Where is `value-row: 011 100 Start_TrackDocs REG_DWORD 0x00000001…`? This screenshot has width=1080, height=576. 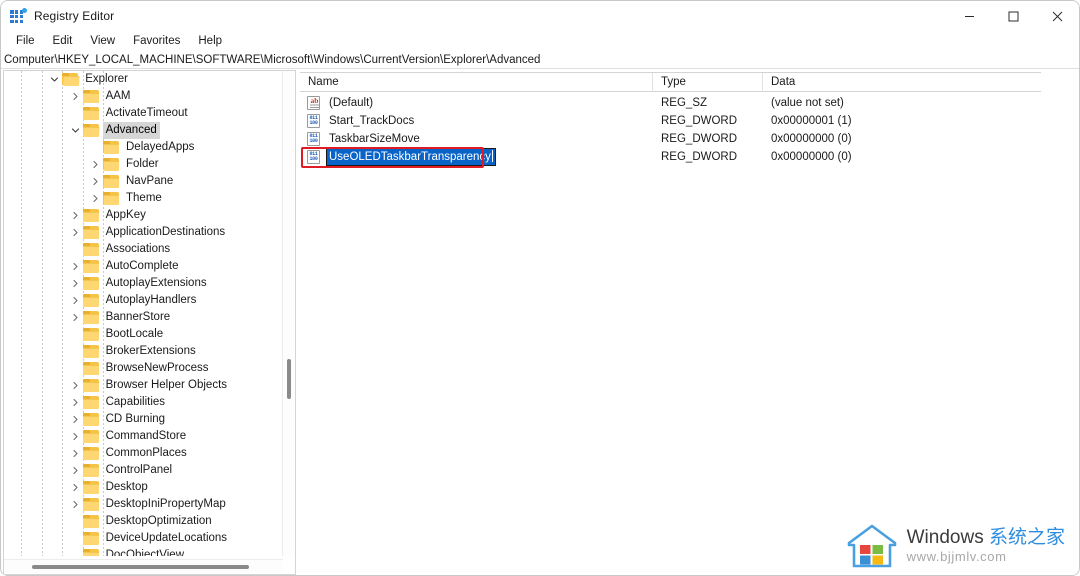 value-row: 011 100 Start_TrackDocs REG_DWORD 0x00000001… is located at coordinates (670, 121).